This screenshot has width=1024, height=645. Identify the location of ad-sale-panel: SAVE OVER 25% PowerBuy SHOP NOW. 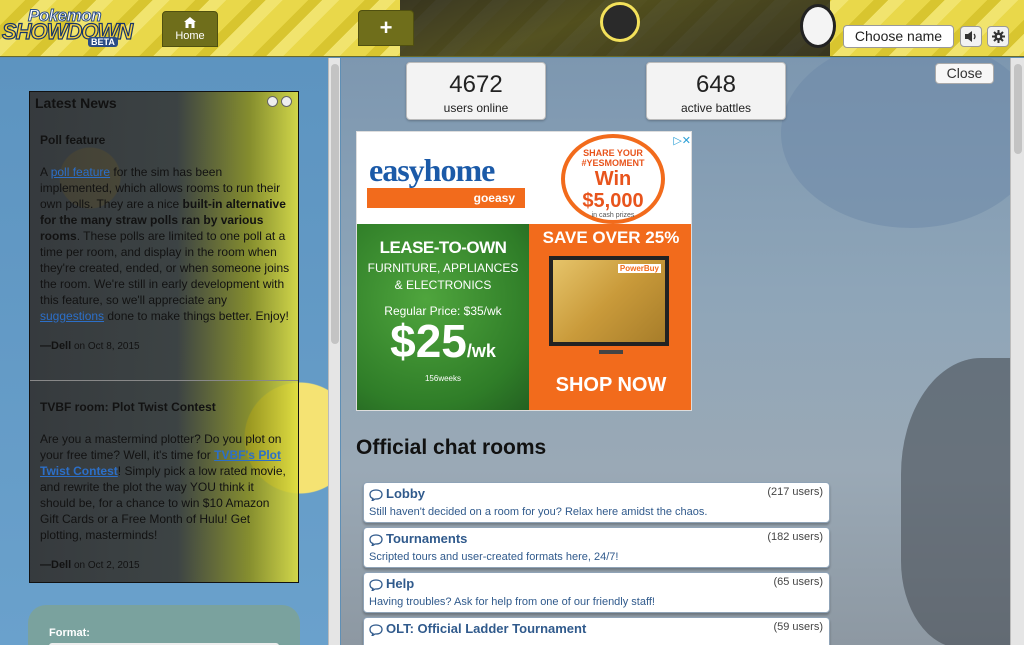
(610, 317).